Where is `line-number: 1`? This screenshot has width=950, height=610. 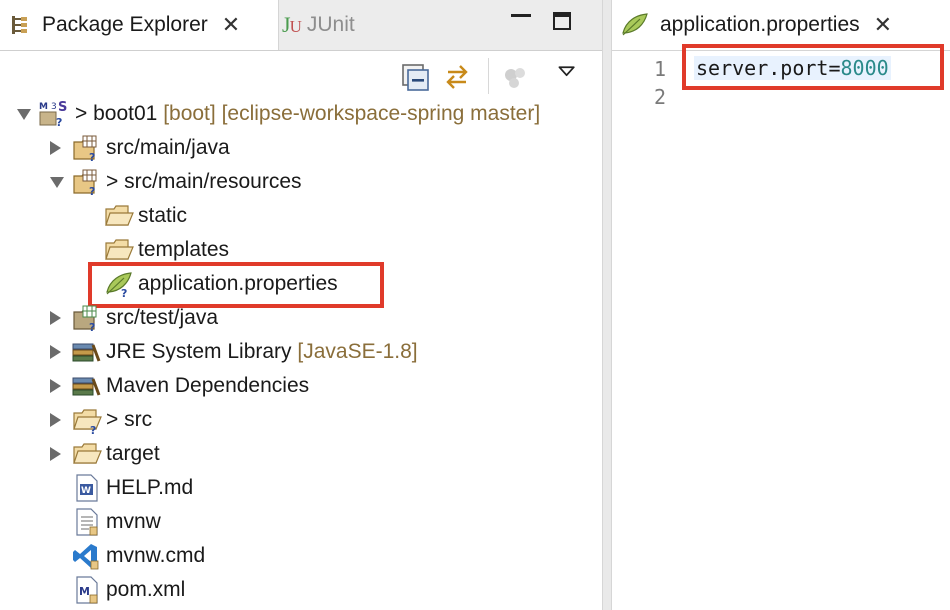
line-number: 1 is located at coordinates (660, 69).